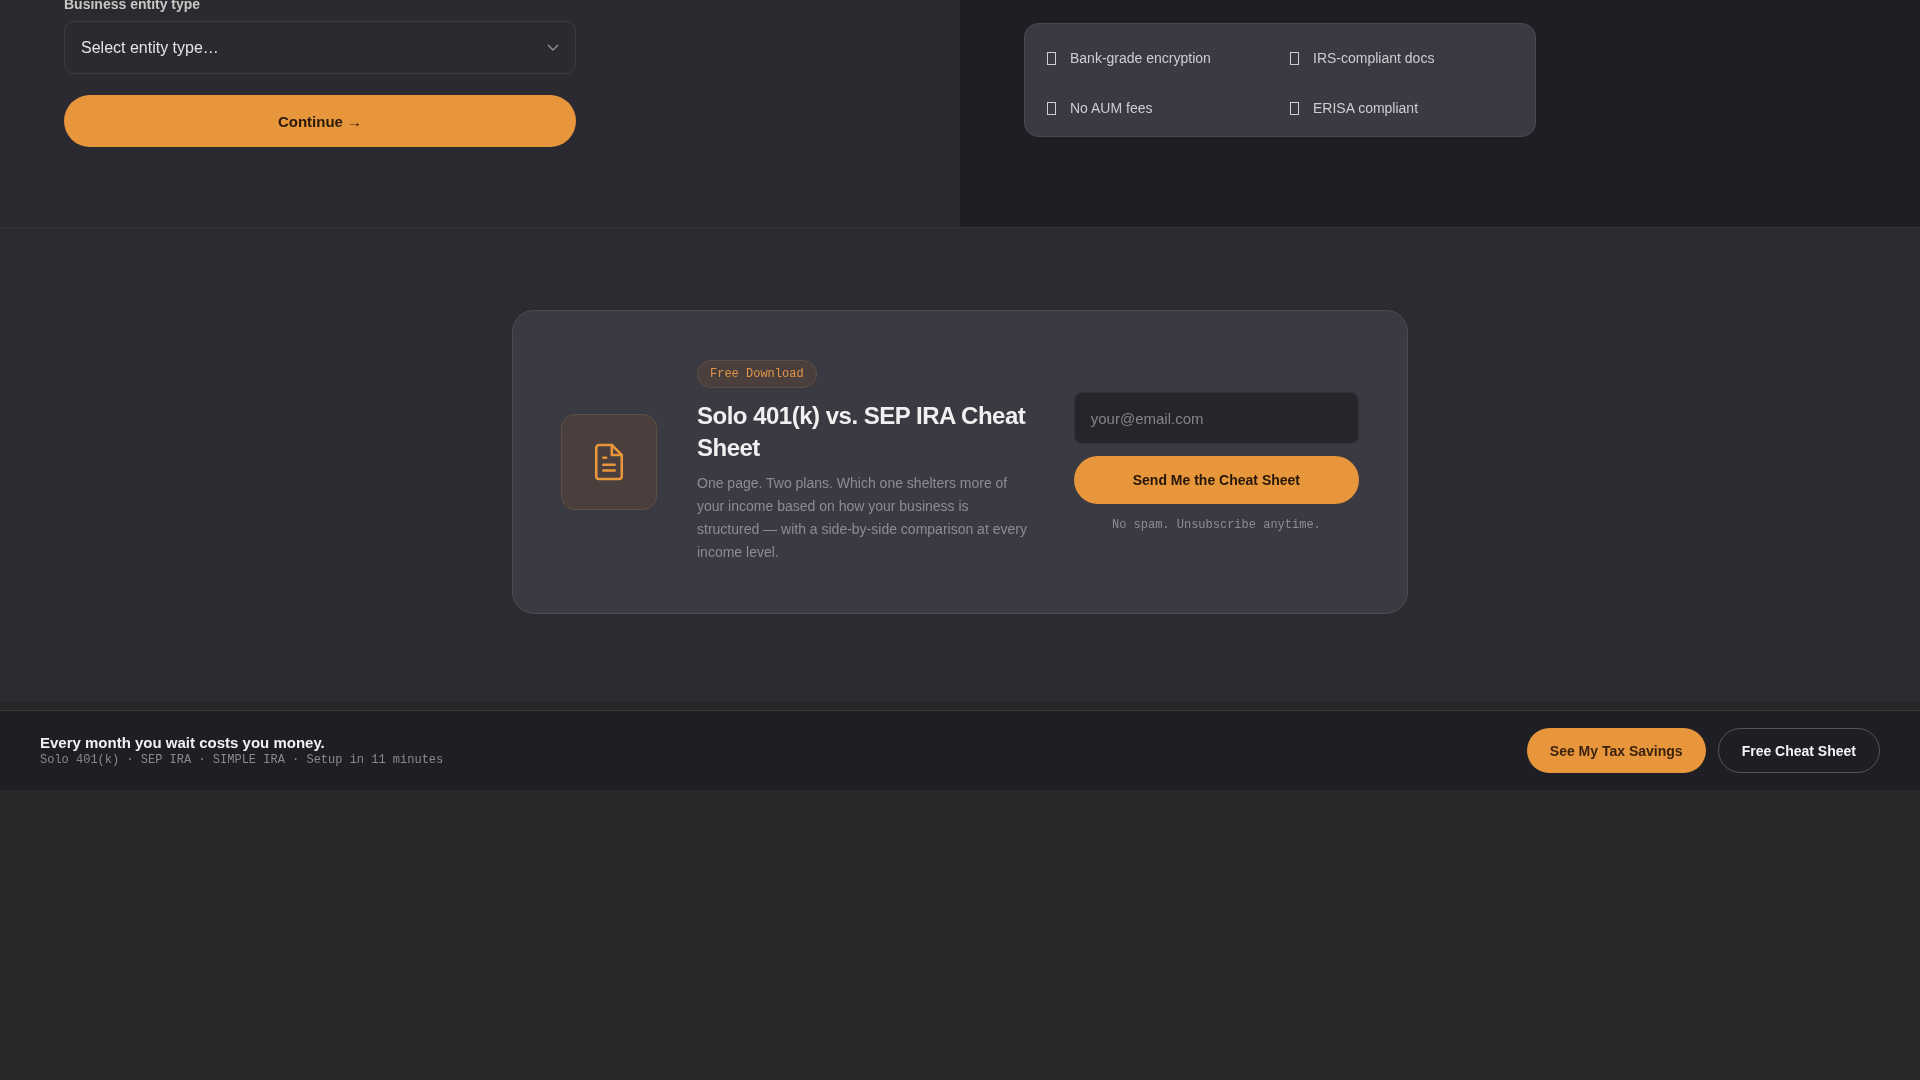 The image size is (1920, 1080). I want to click on spam-note: No spam. Unsubscribe anytime., so click(1216, 525).